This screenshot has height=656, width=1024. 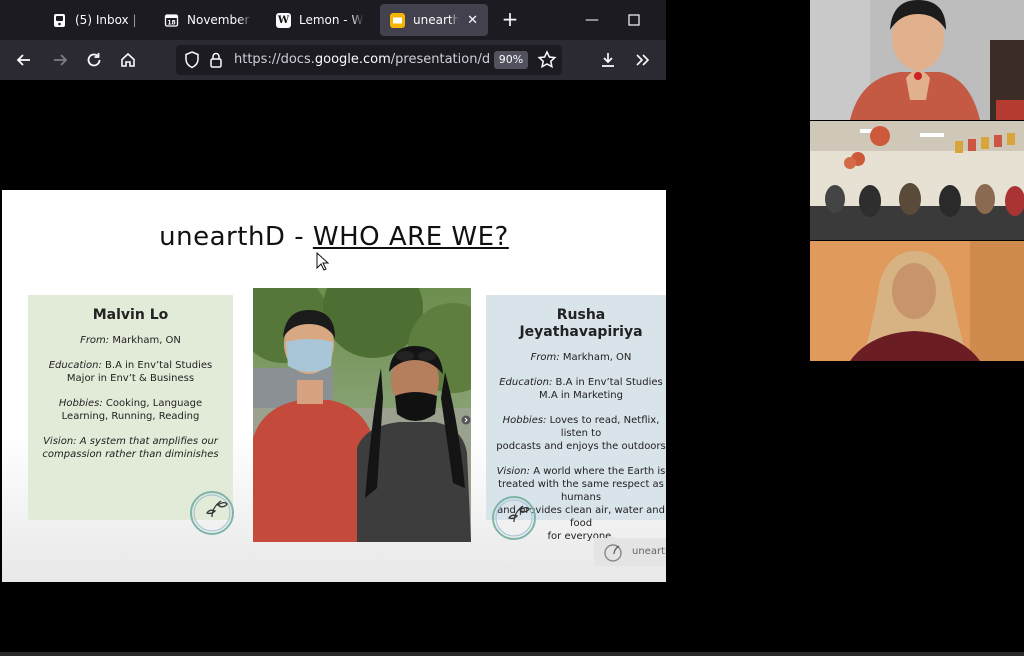 I want to click on education-value-2: M.A in Marketing, so click(x=581, y=395).